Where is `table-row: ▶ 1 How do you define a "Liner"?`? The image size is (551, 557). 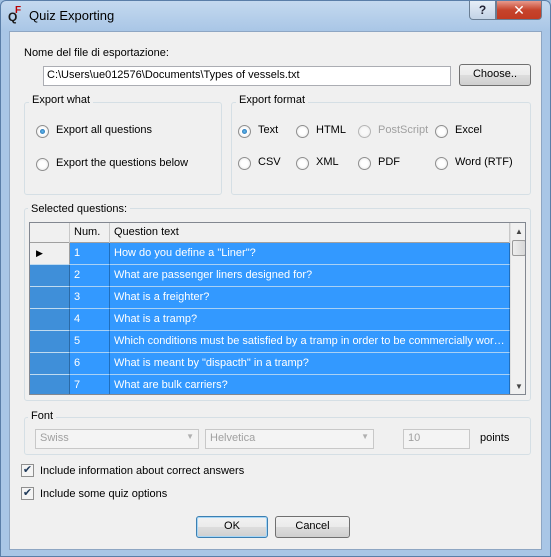 table-row: ▶ 1 How do you define a "Liner"? is located at coordinates (270, 254).